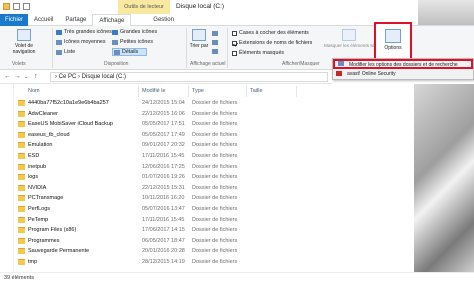 This screenshot has height=284, width=474. Describe the element at coordinates (88, 32) in the screenshot. I see `layout-label: Très grandes icônes` at that location.